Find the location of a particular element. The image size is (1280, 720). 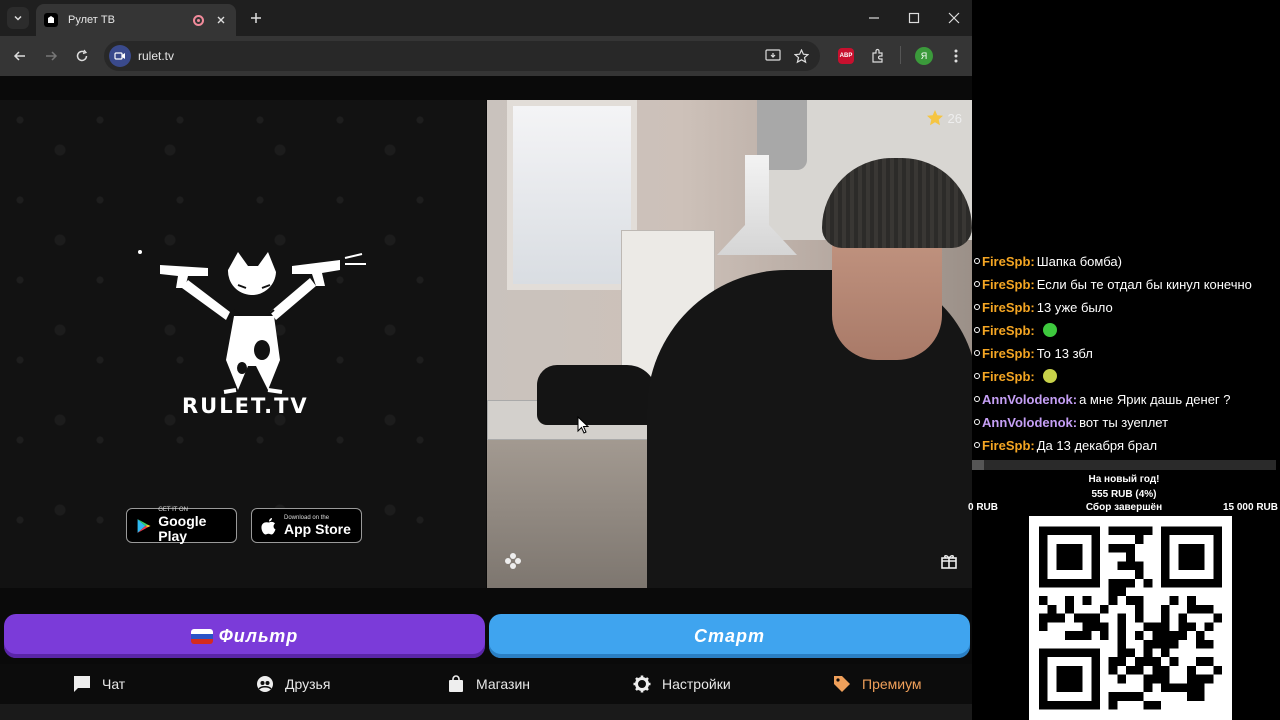

arrow-left-icon is located at coordinates (19, 56).